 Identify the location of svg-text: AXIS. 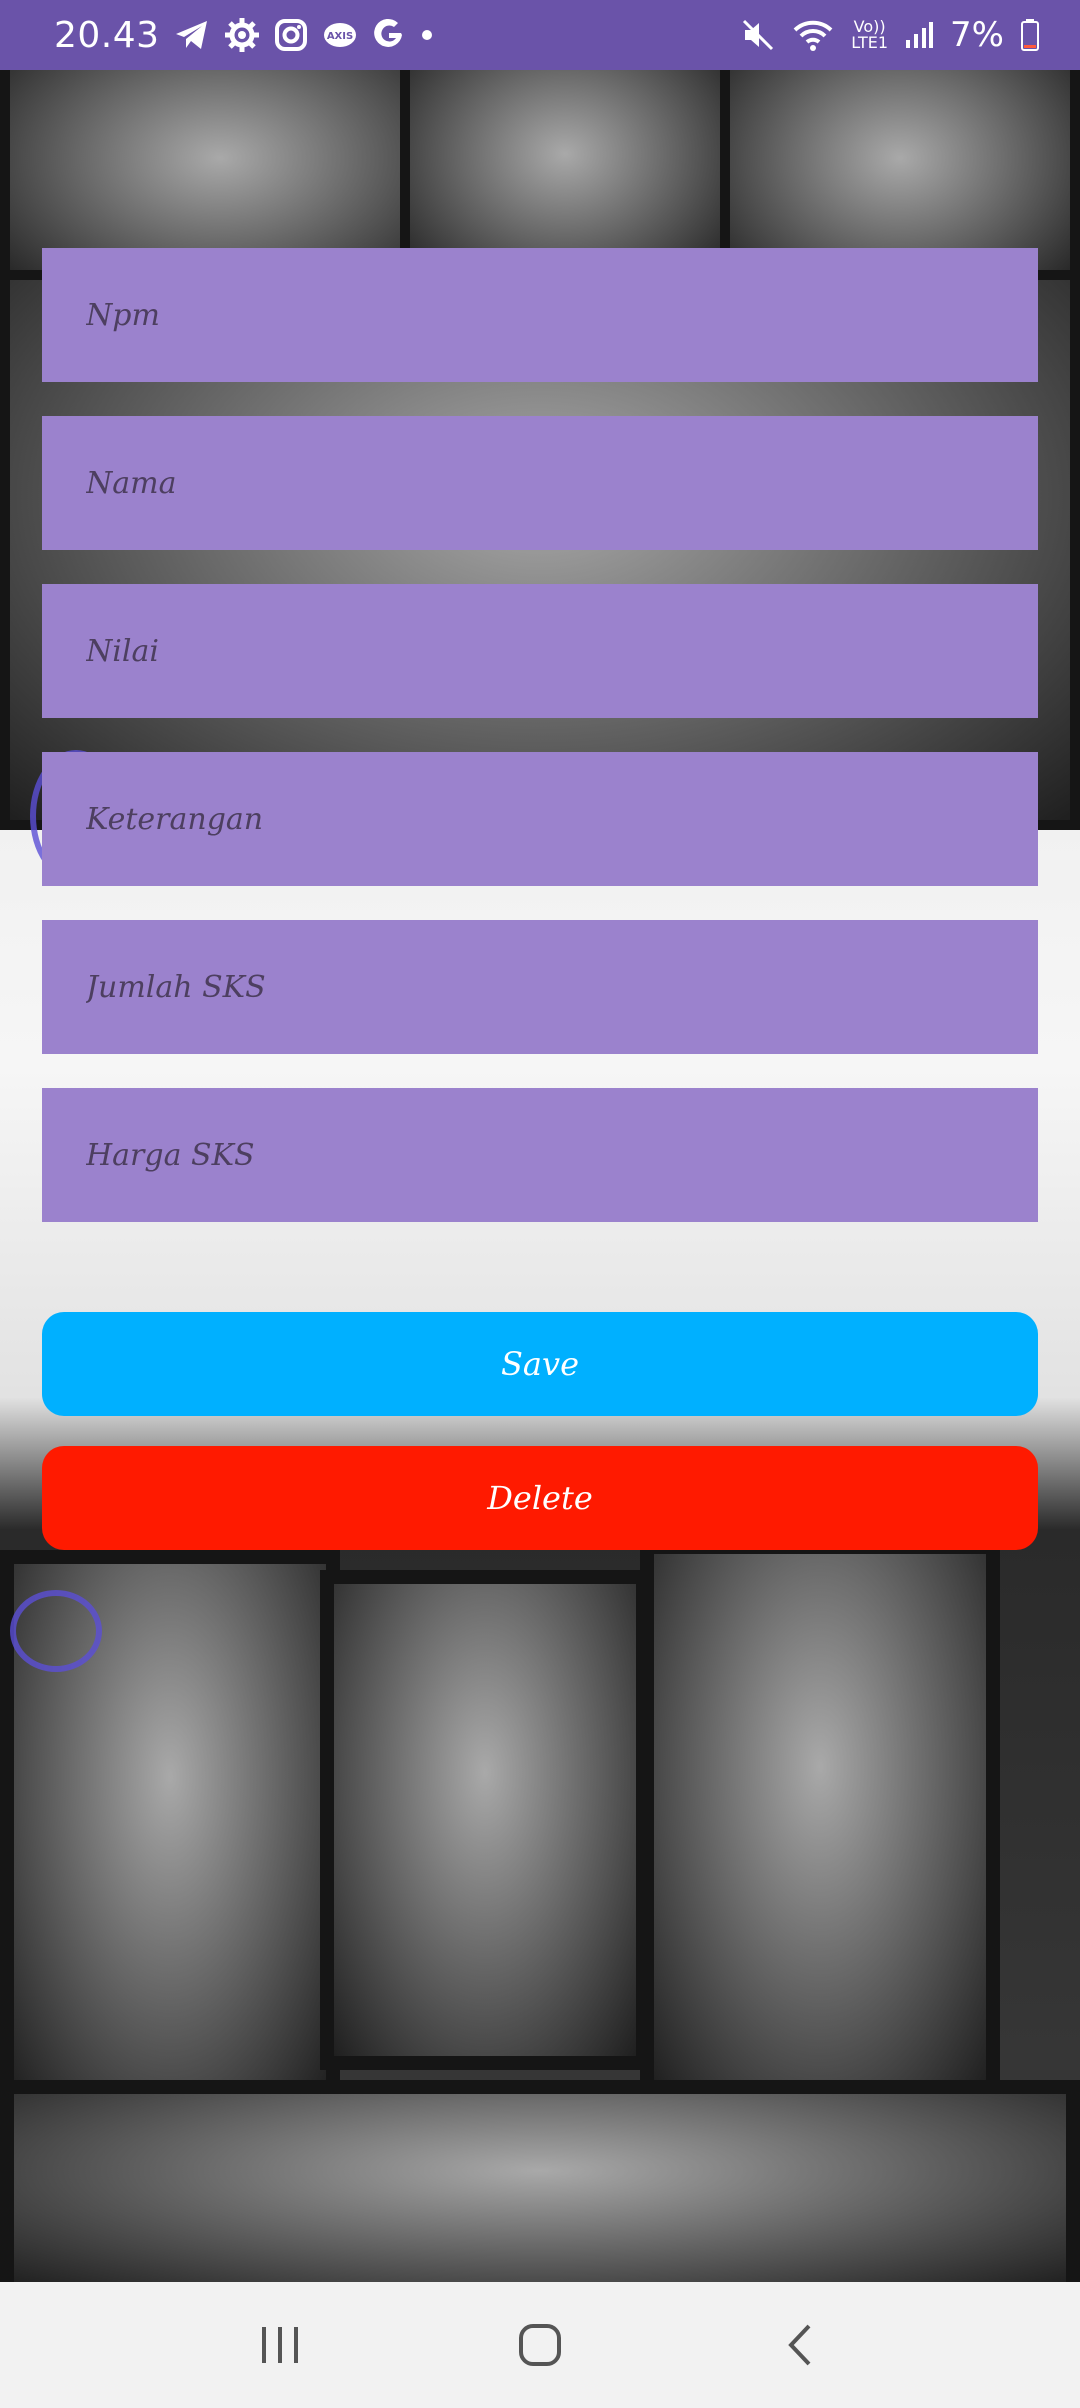
(339, 36).